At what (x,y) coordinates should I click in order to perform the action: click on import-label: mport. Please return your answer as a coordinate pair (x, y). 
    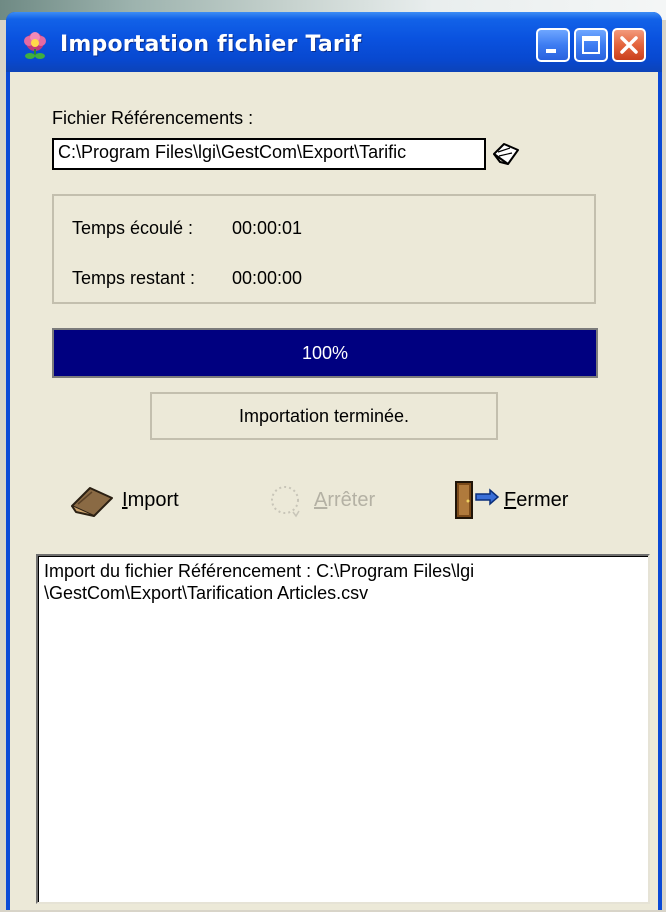
    Looking at the image, I should click on (153, 499).